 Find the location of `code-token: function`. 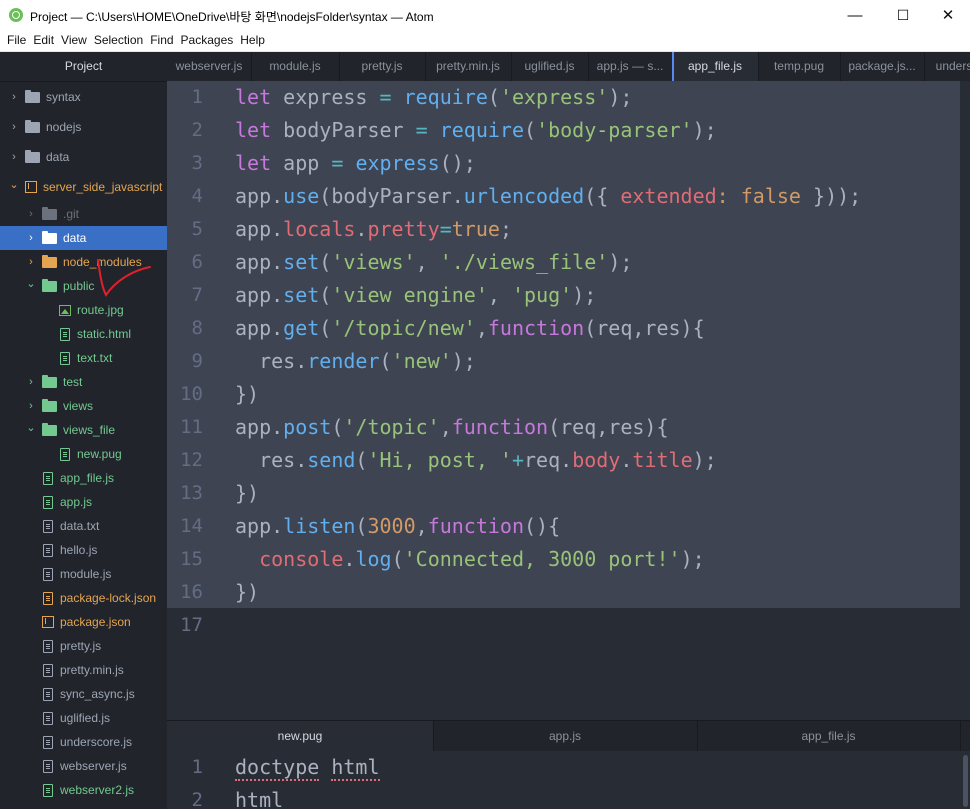

code-token: function is located at coordinates (476, 526).